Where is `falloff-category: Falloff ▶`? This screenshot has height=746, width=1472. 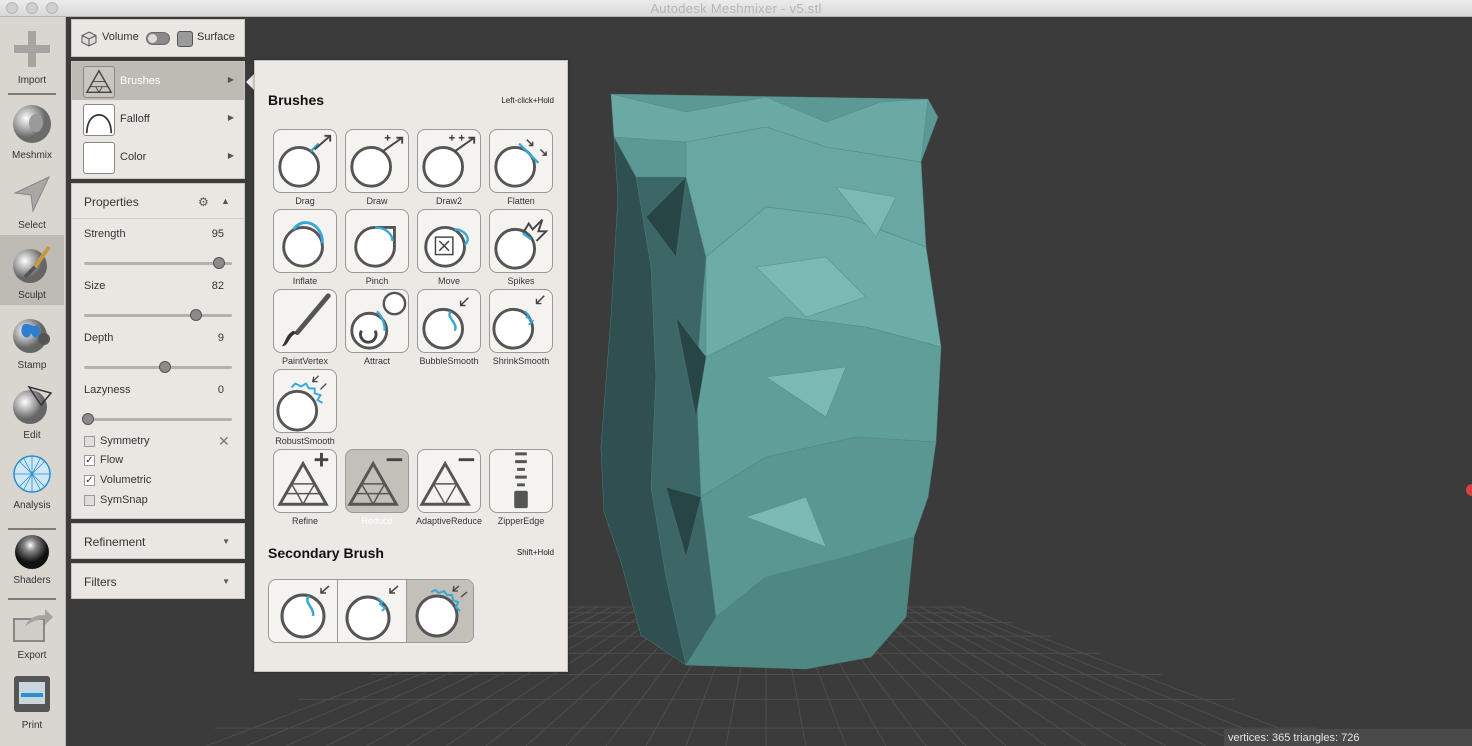 falloff-category: Falloff ▶ is located at coordinates (158, 119).